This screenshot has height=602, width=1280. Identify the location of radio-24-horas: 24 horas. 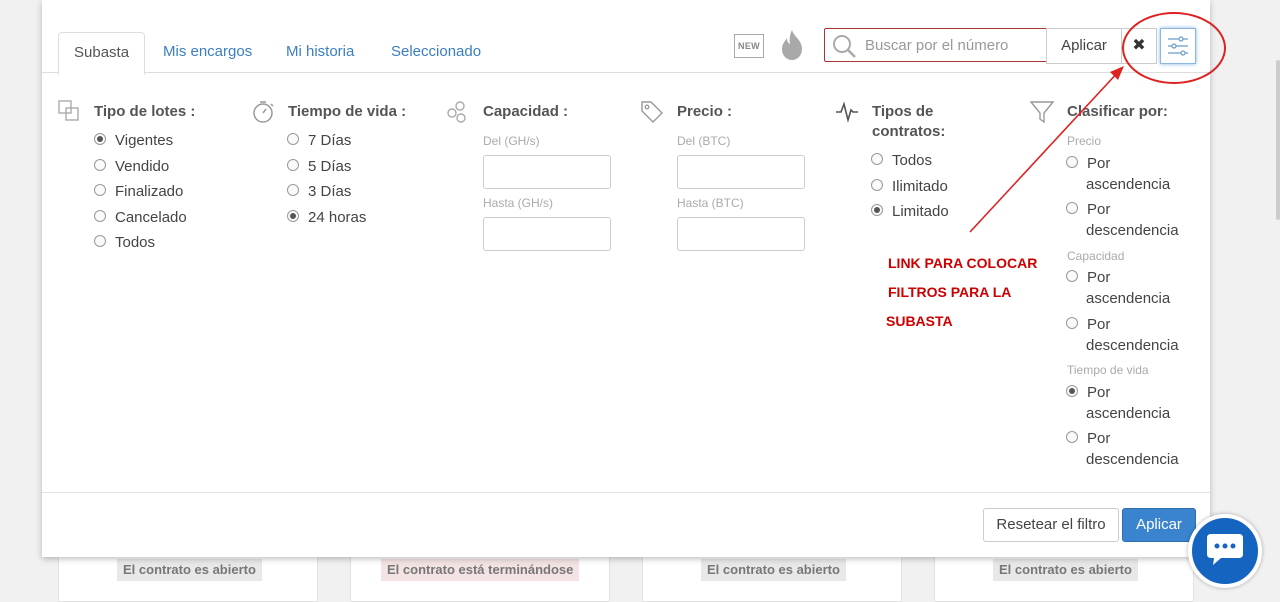
(326, 220).